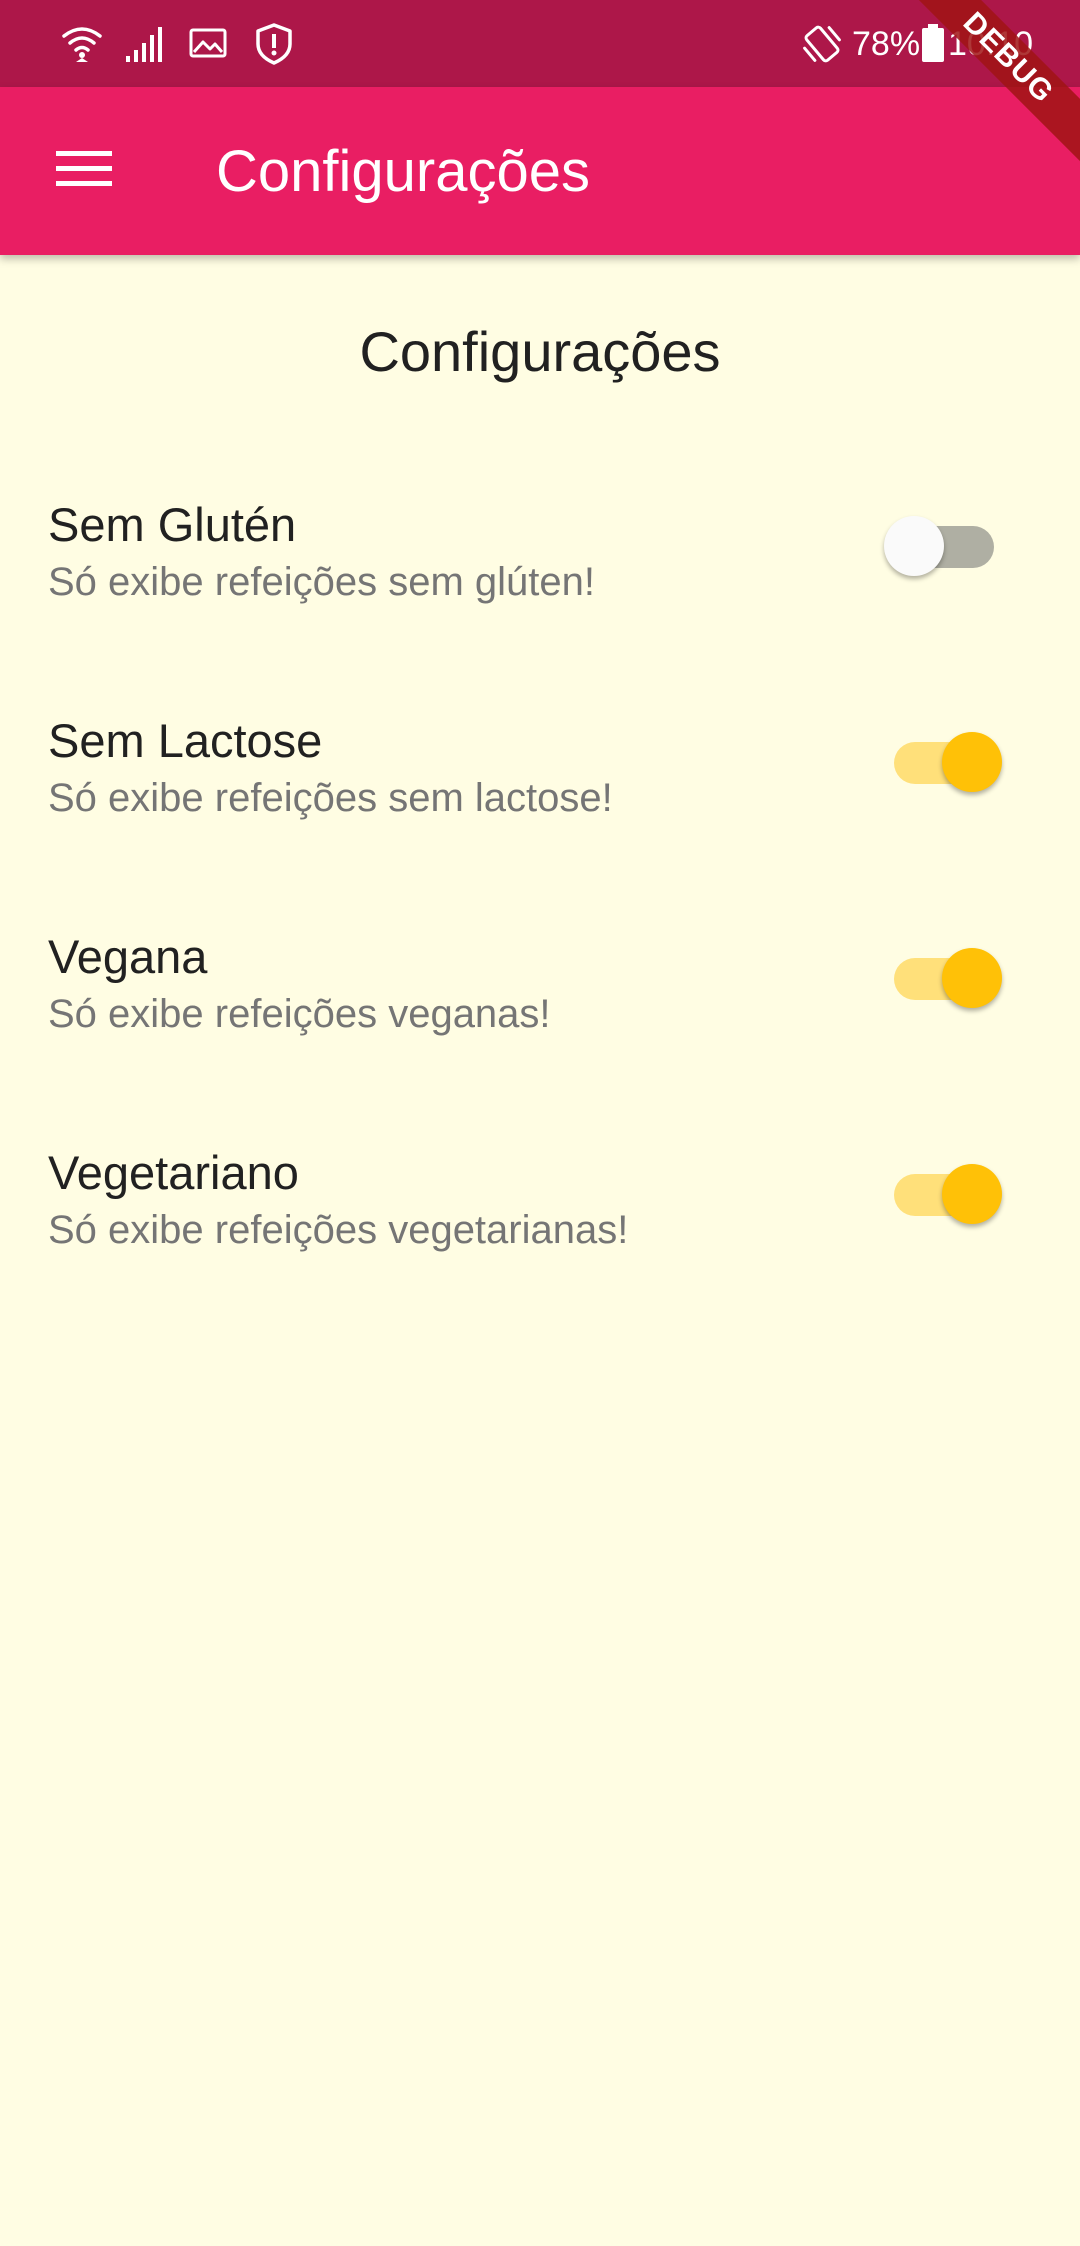  Describe the element at coordinates (173, 1172) in the screenshot. I see `setting-title: Vegetariano` at that location.